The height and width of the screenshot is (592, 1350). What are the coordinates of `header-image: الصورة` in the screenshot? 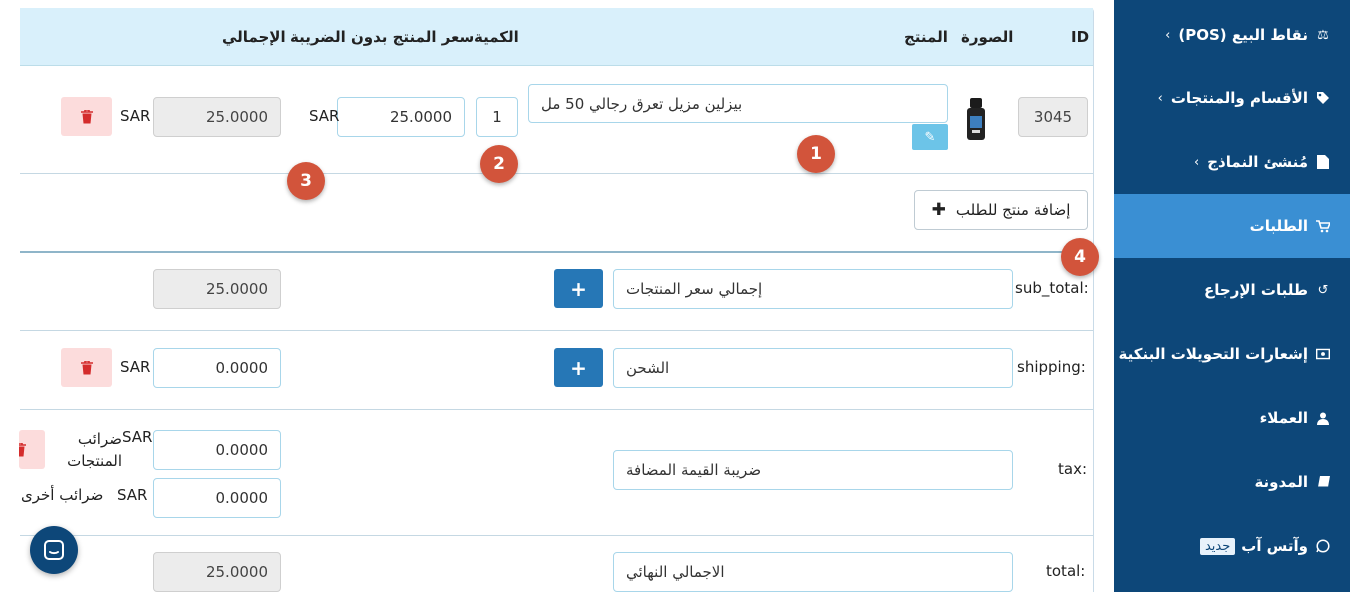 It's located at (987, 37).